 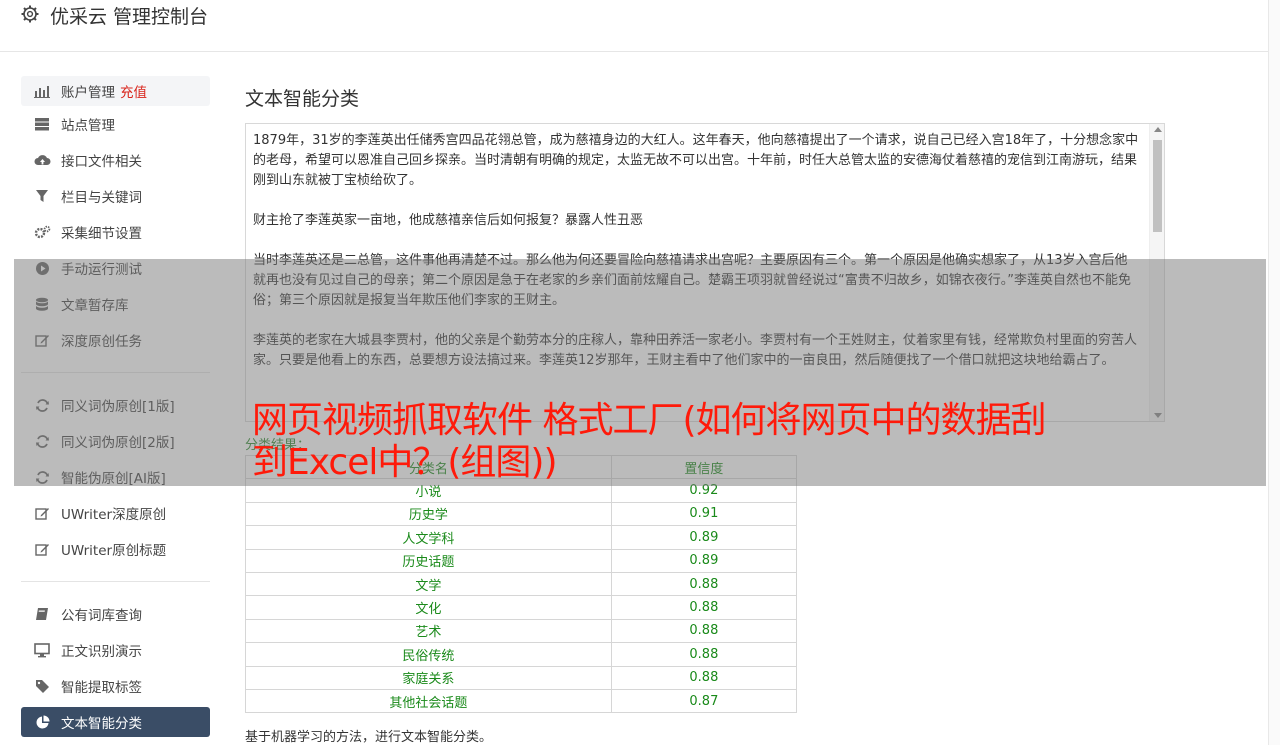 I want to click on category-cell: 文学, so click(x=428, y=584).